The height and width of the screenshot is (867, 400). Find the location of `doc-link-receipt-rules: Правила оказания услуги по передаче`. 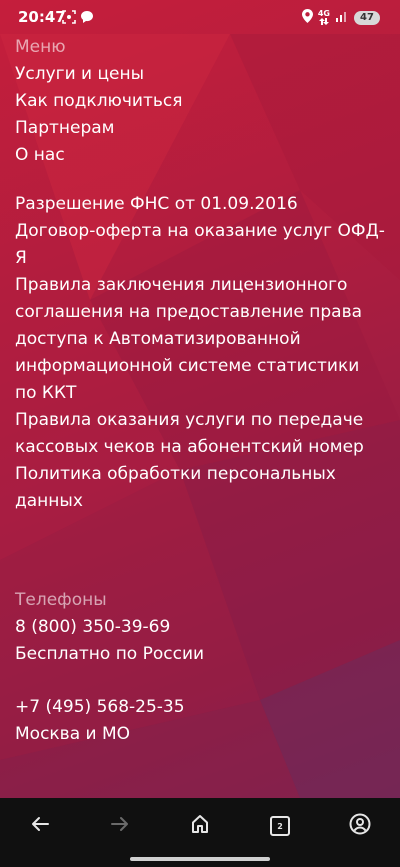

doc-link-receipt-rules: Правила оказания услуги по передаче is located at coordinates (200, 420).